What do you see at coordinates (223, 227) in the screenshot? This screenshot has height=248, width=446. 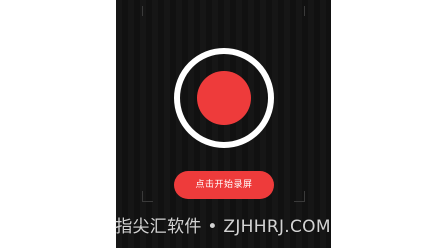 I see `watermark: 指尖汇软件 • ZJHHRJ.COM` at bounding box center [223, 227].